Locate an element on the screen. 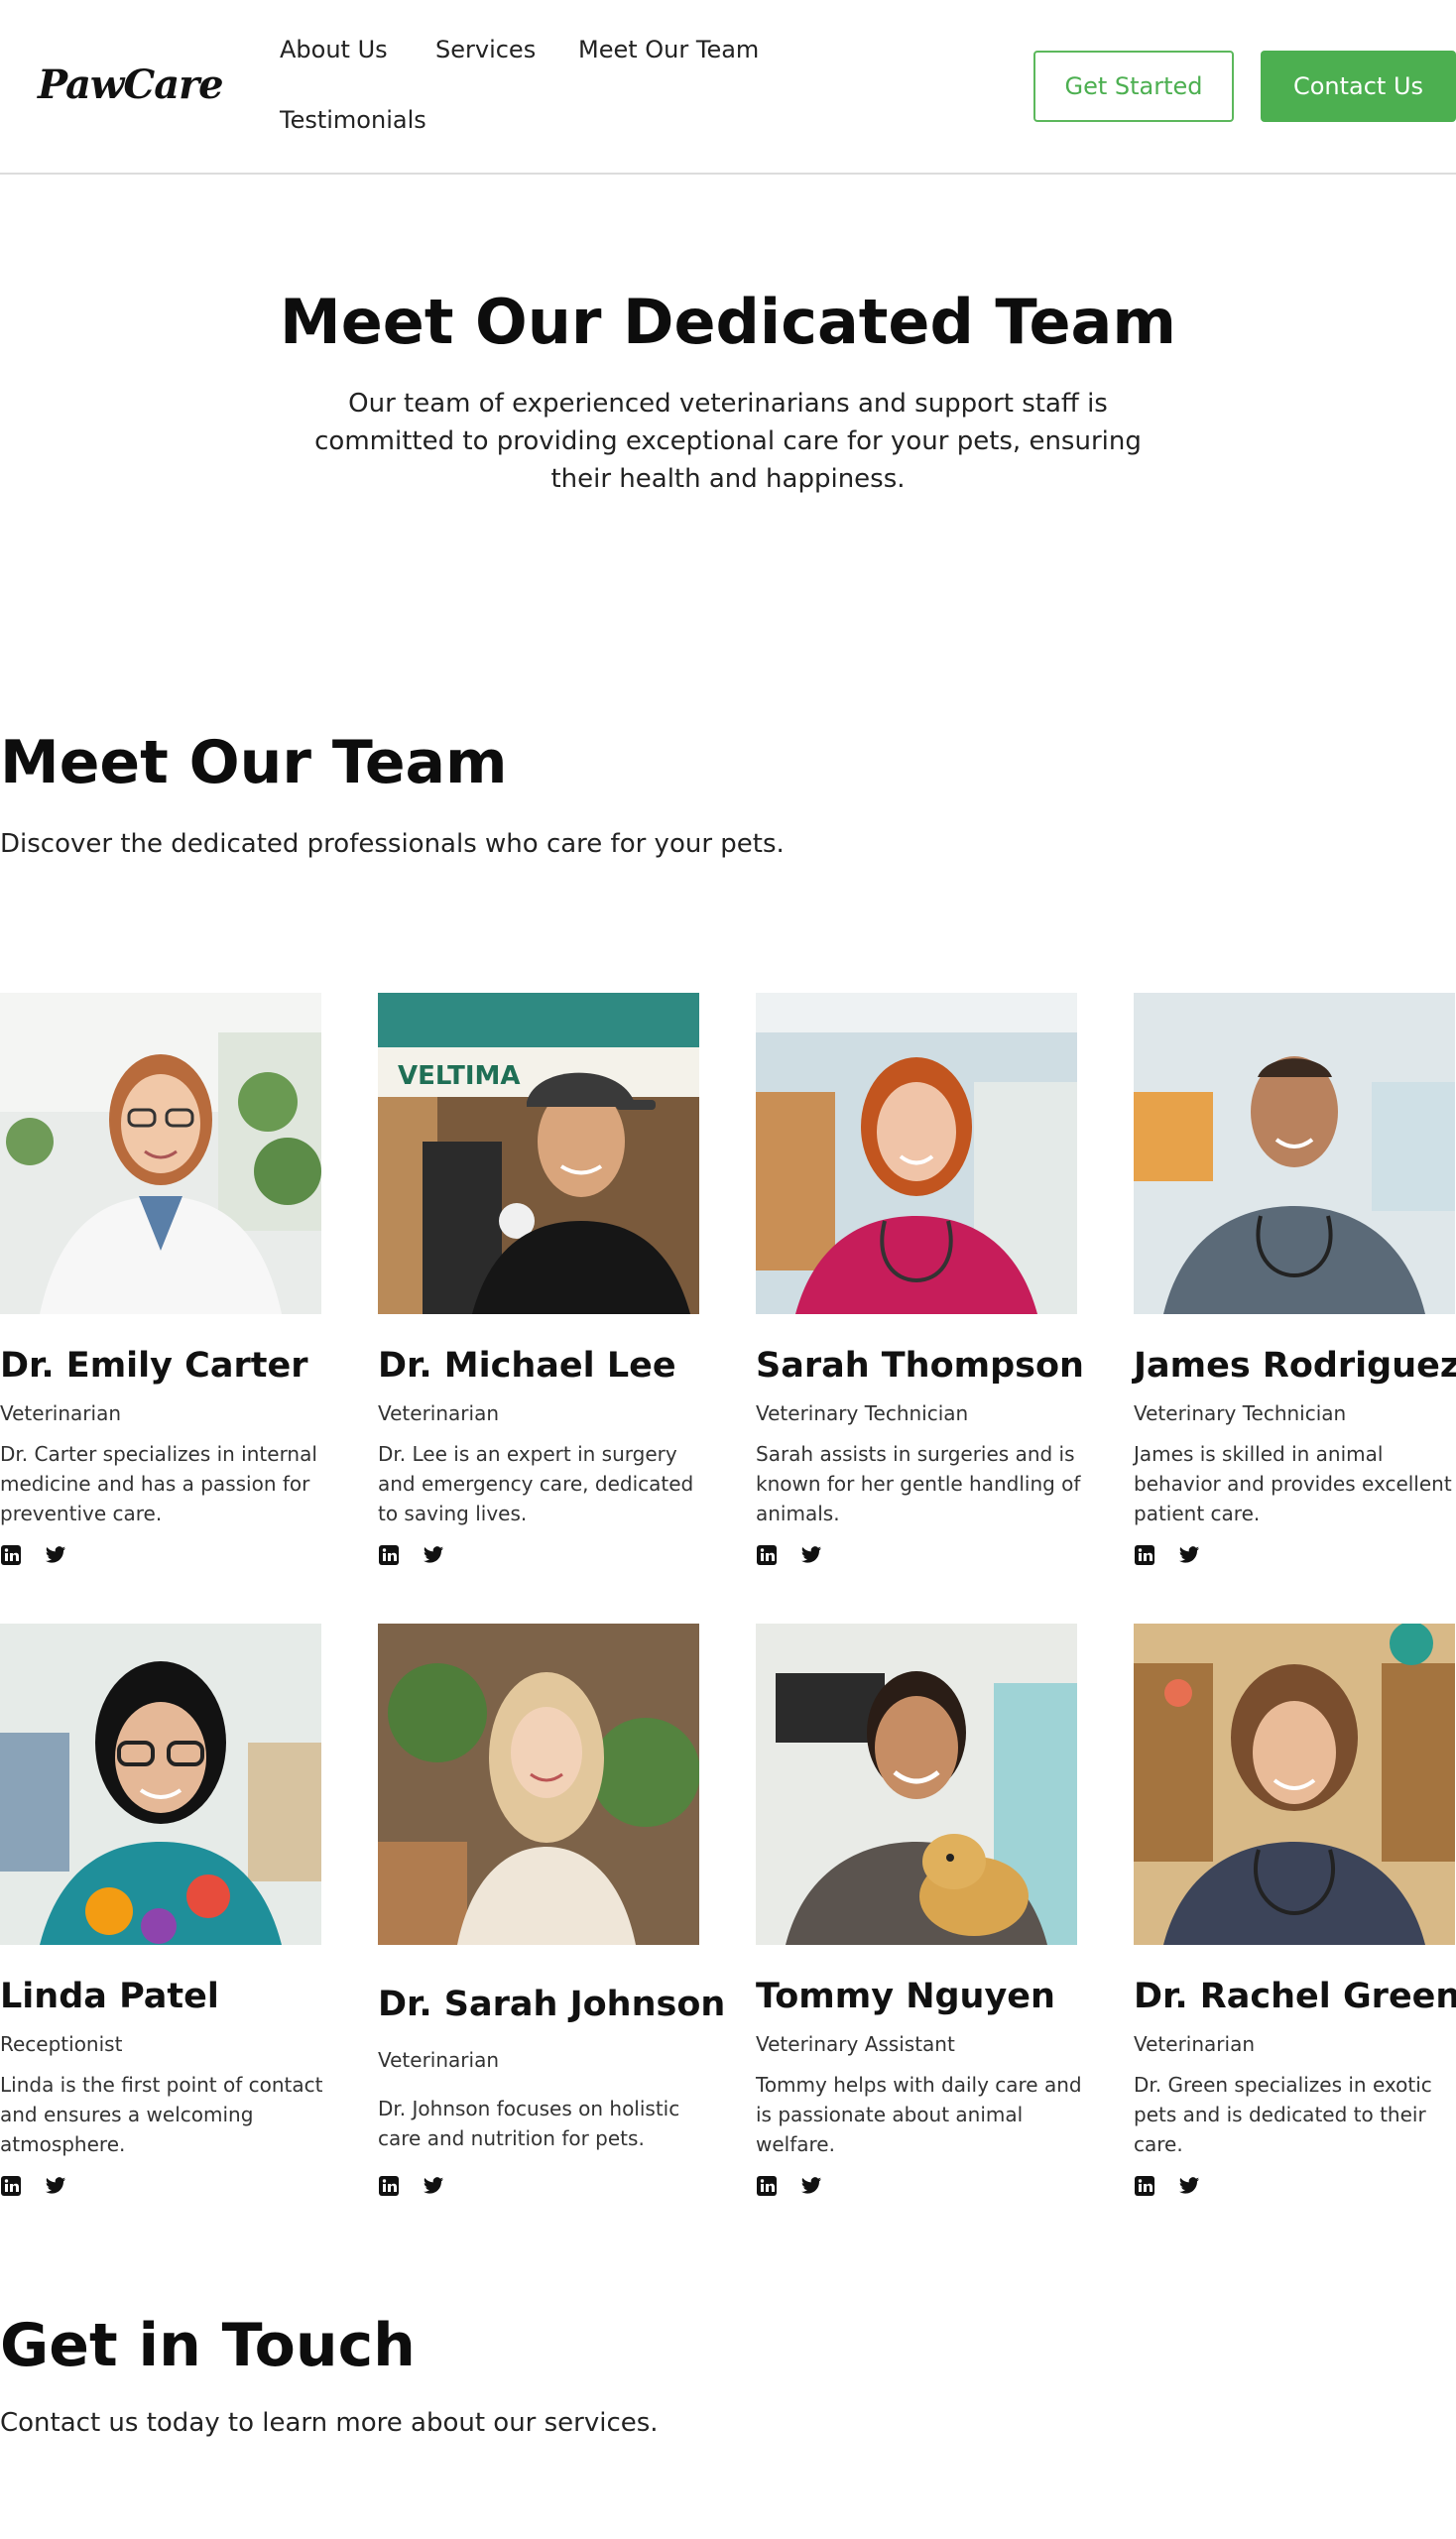 The image size is (1456, 2539). member-name: Dr. Rachel Green is located at coordinates (1295, 1997).